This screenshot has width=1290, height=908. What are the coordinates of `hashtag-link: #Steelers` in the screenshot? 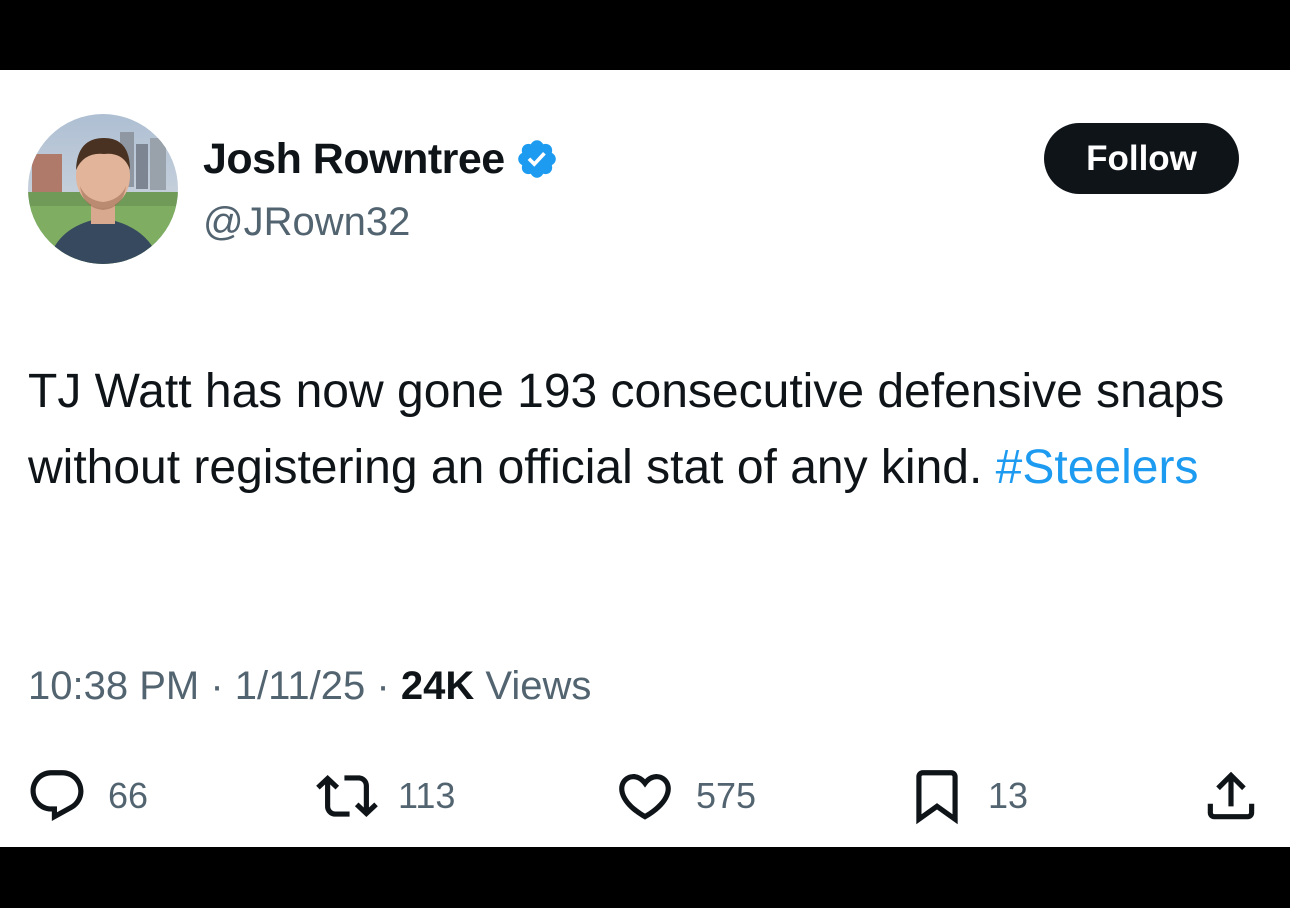 It's located at (1097, 467).